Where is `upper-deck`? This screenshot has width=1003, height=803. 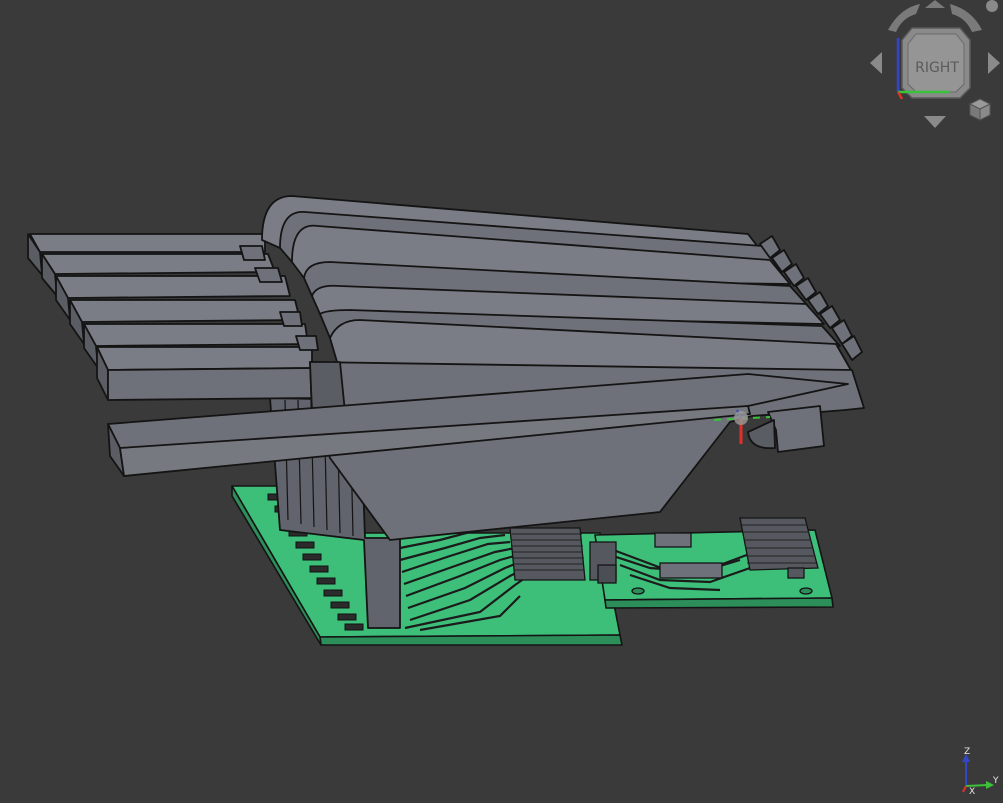 upper-deck is located at coordinates (557, 284).